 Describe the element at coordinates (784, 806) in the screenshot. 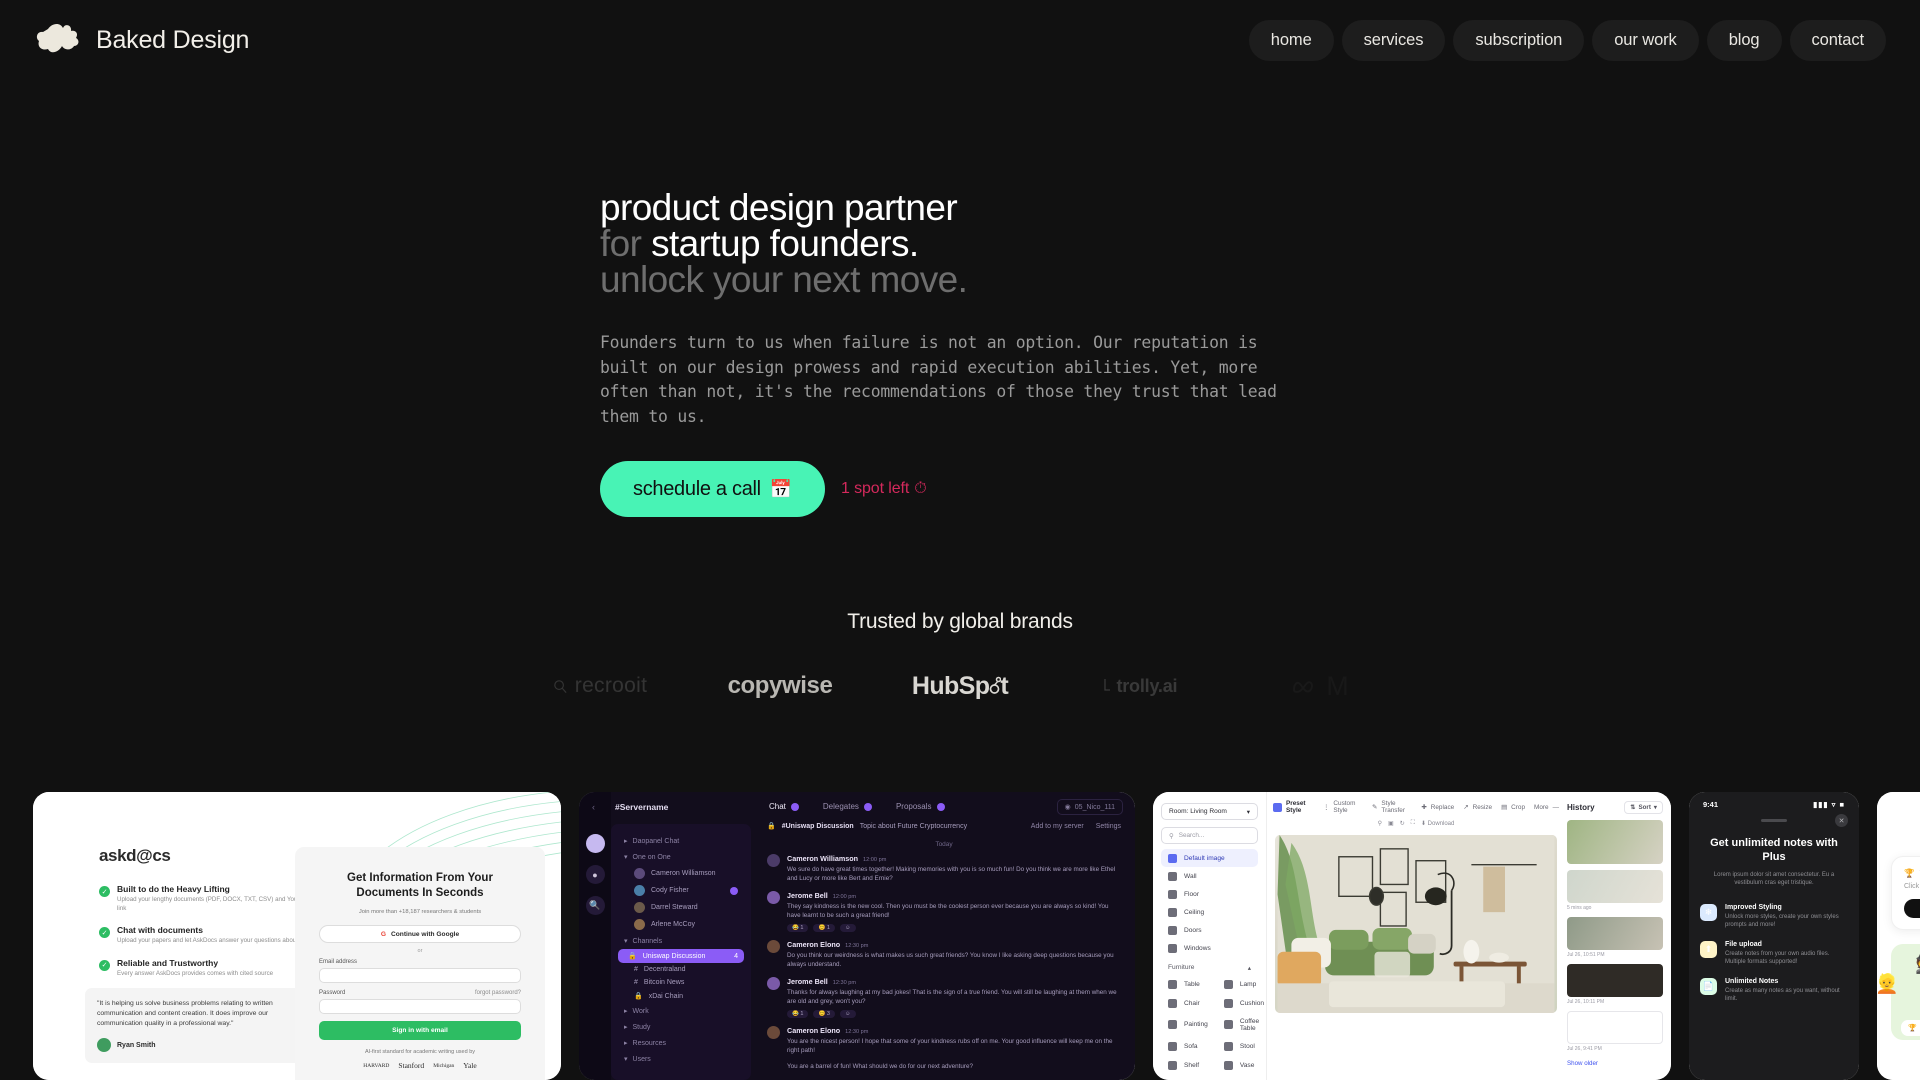

I see `tab-chat: Chat` at that location.